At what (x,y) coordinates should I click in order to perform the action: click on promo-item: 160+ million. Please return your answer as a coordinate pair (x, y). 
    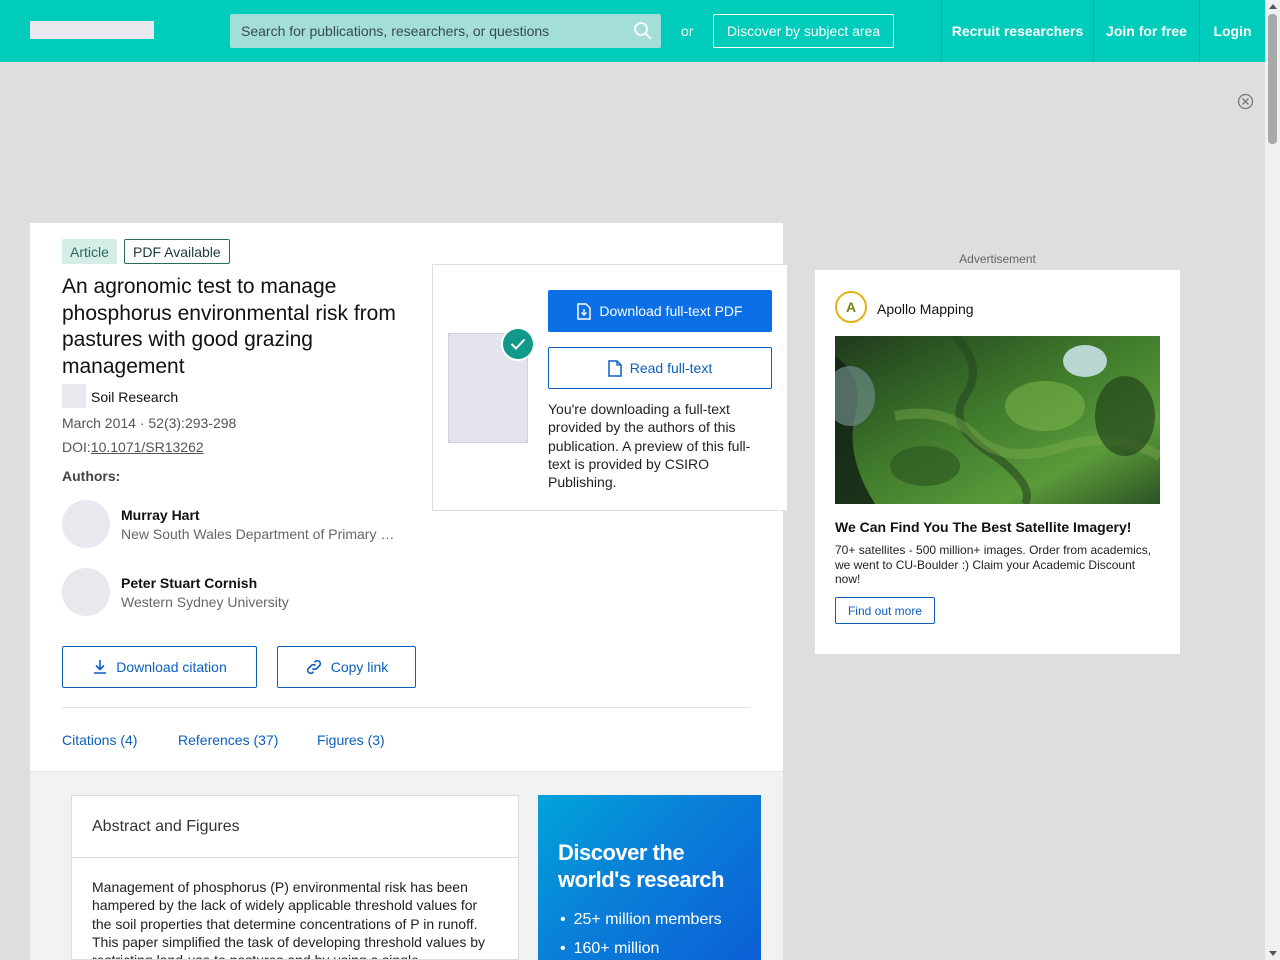
    Looking at the image, I should click on (641, 947).